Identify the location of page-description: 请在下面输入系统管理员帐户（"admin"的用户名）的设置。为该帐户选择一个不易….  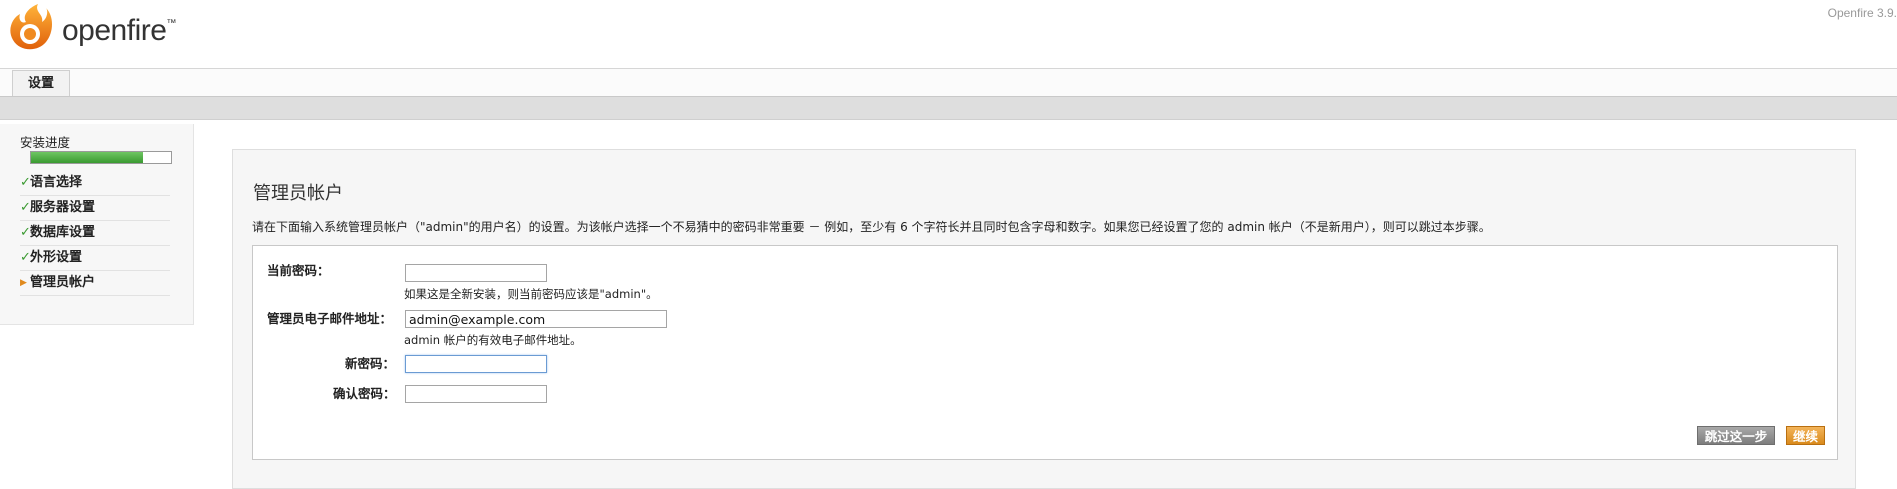
(871, 227).